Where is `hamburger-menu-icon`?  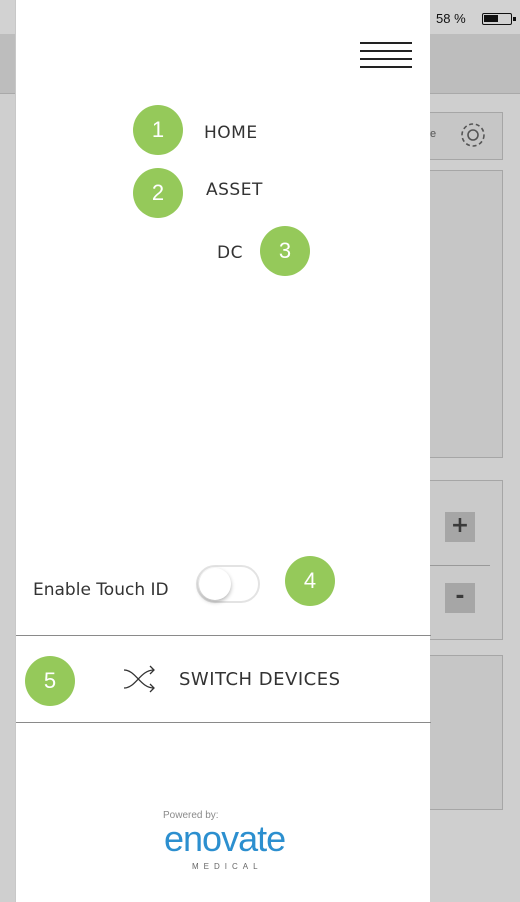
hamburger-menu-icon is located at coordinates (386, 56).